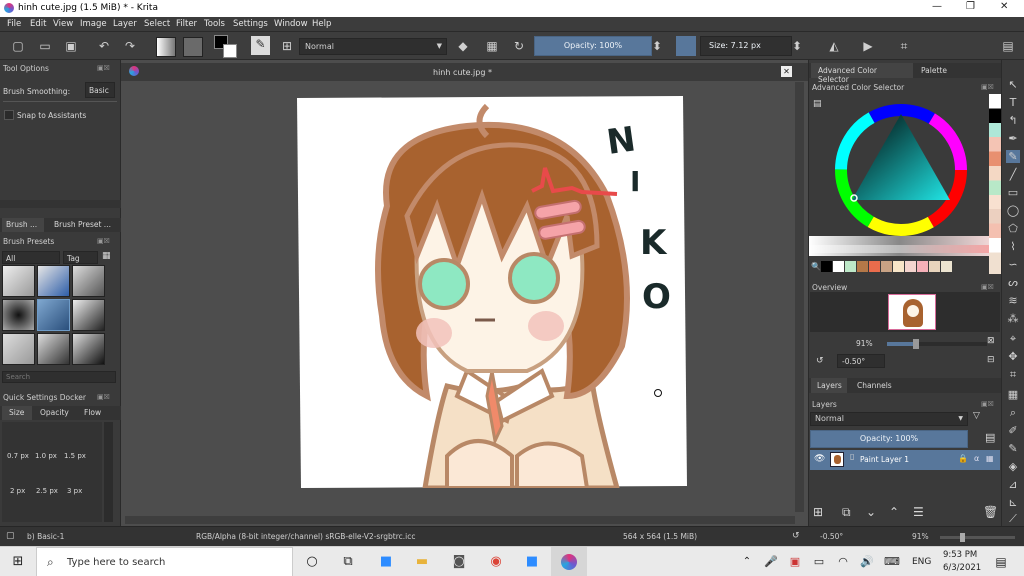 The image size is (1024, 576). I want to click on color-wheel, so click(901, 170).